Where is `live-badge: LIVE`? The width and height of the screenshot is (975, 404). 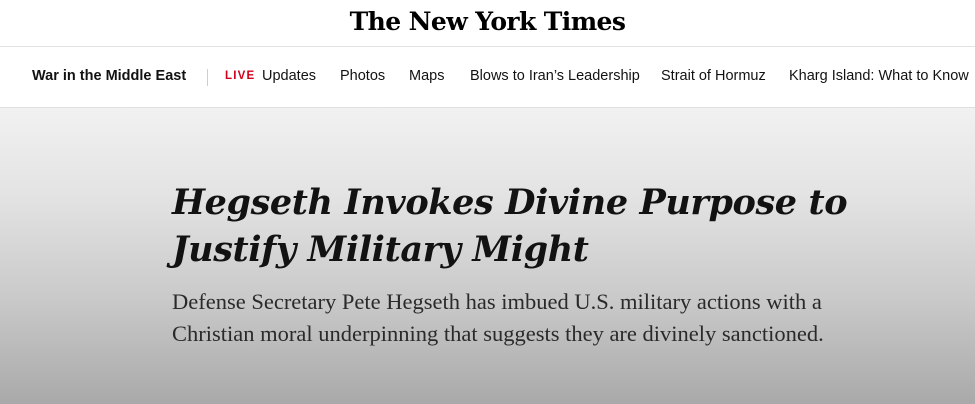
live-badge: LIVE is located at coordinates (240, 76).